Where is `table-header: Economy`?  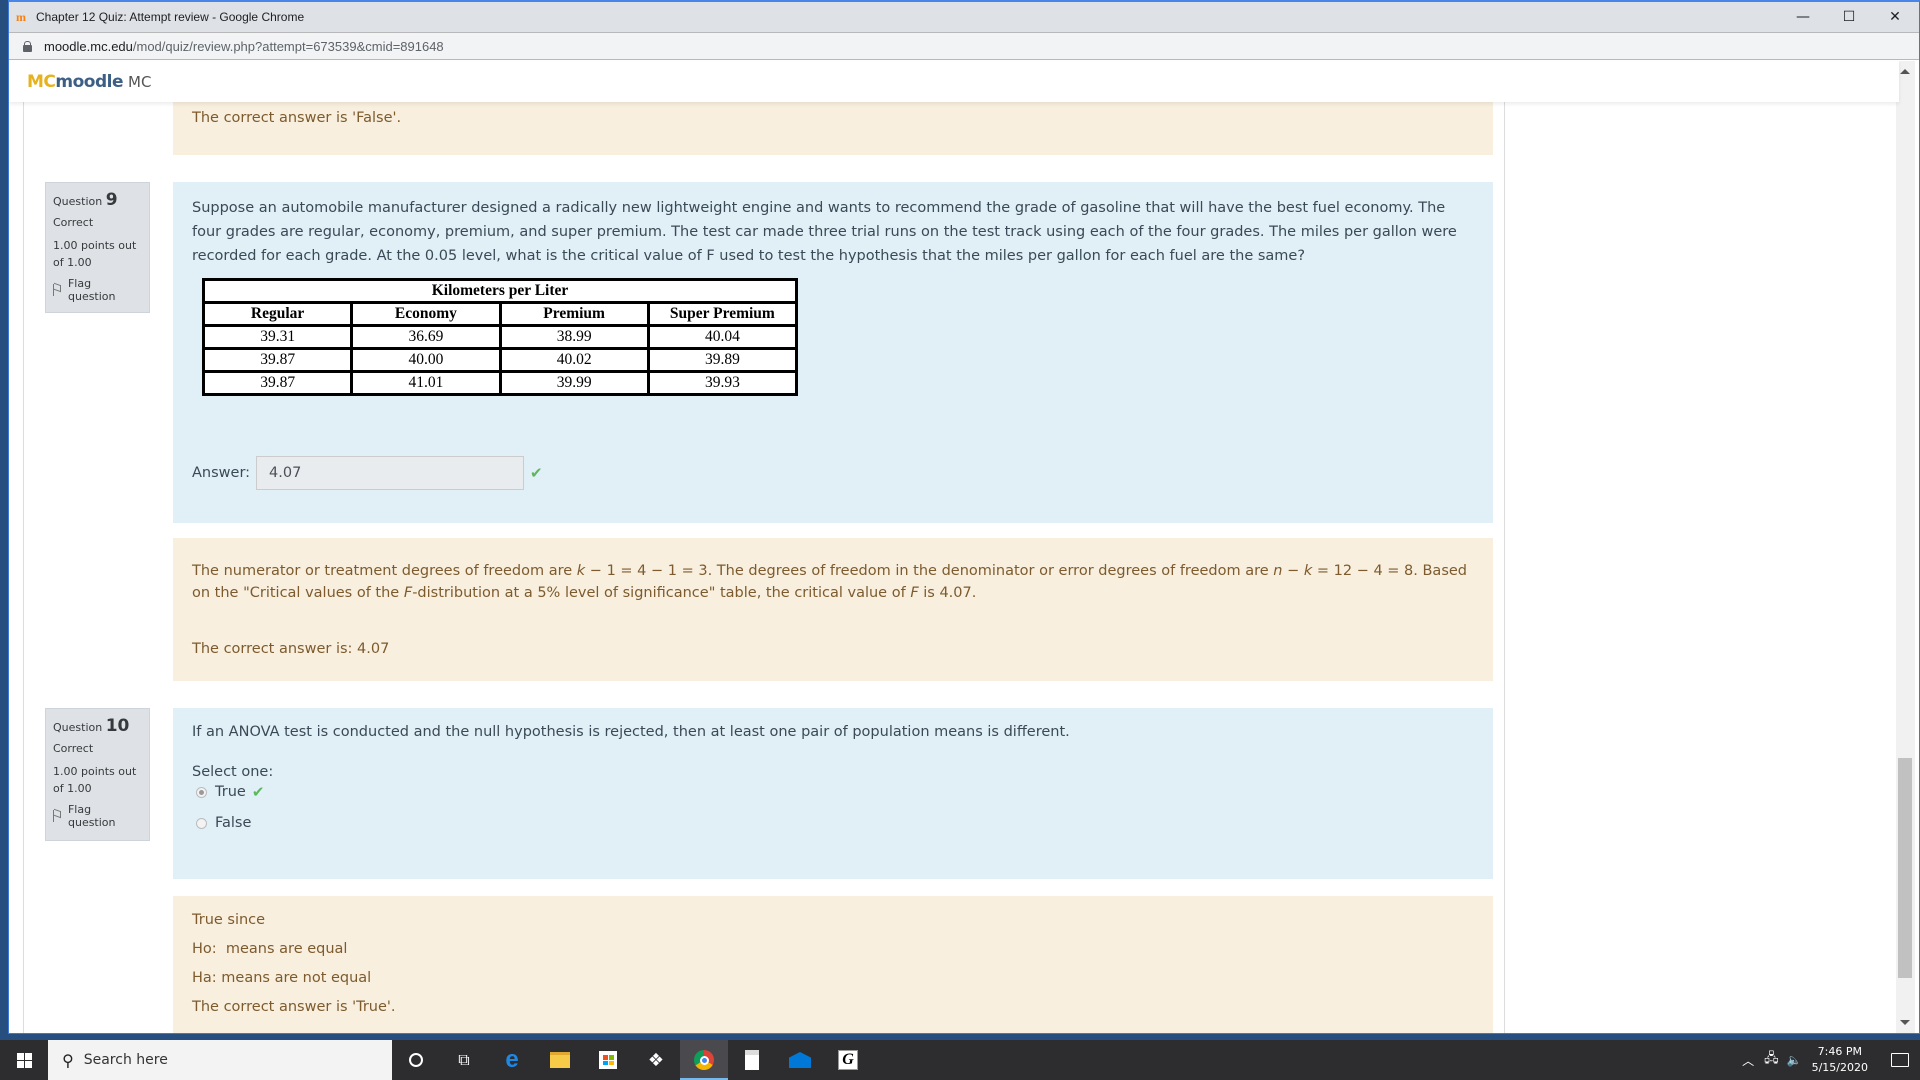 table-header: Economy is located at coordinates (426, 314).